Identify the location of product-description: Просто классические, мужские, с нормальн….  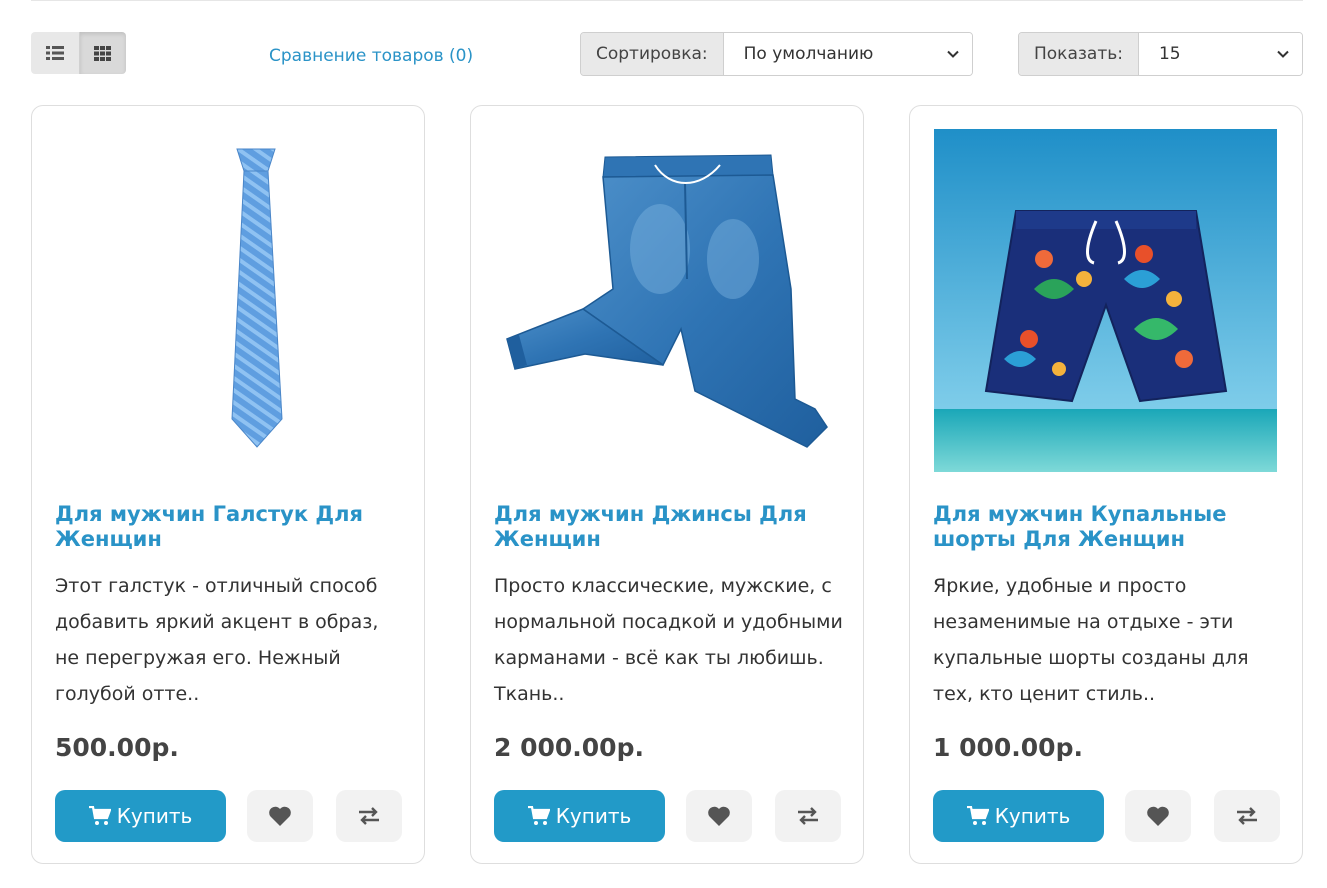
(668, 640).